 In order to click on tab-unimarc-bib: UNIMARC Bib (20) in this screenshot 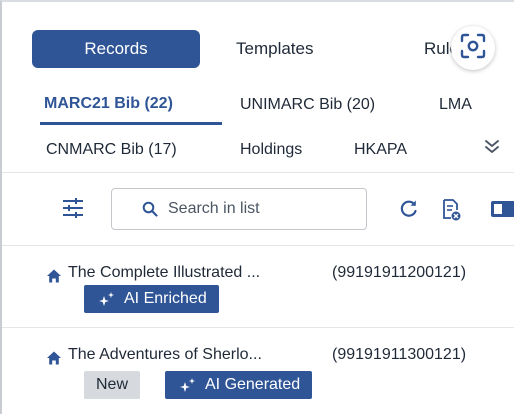, I will do `click(307, 105)`.